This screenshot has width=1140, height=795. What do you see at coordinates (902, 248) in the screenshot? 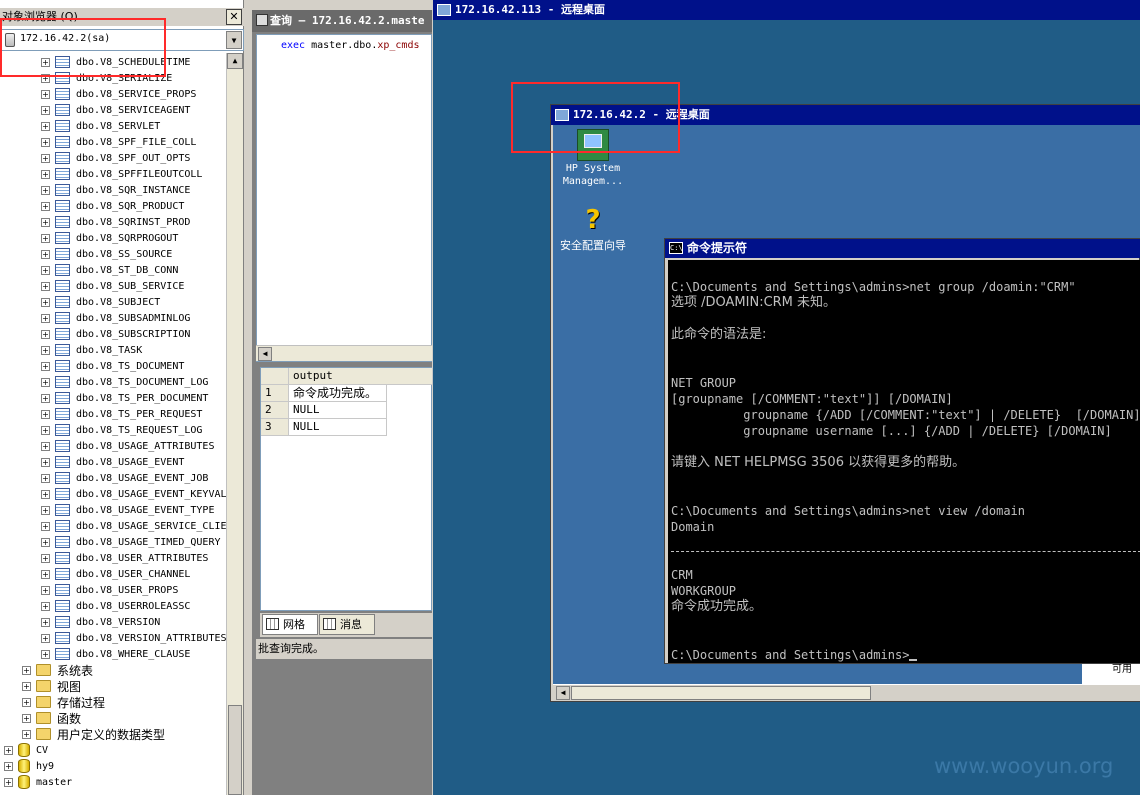
I see `command-prompt-titlebar: C:\ 命令提示符` at bounding box center [902, 248].